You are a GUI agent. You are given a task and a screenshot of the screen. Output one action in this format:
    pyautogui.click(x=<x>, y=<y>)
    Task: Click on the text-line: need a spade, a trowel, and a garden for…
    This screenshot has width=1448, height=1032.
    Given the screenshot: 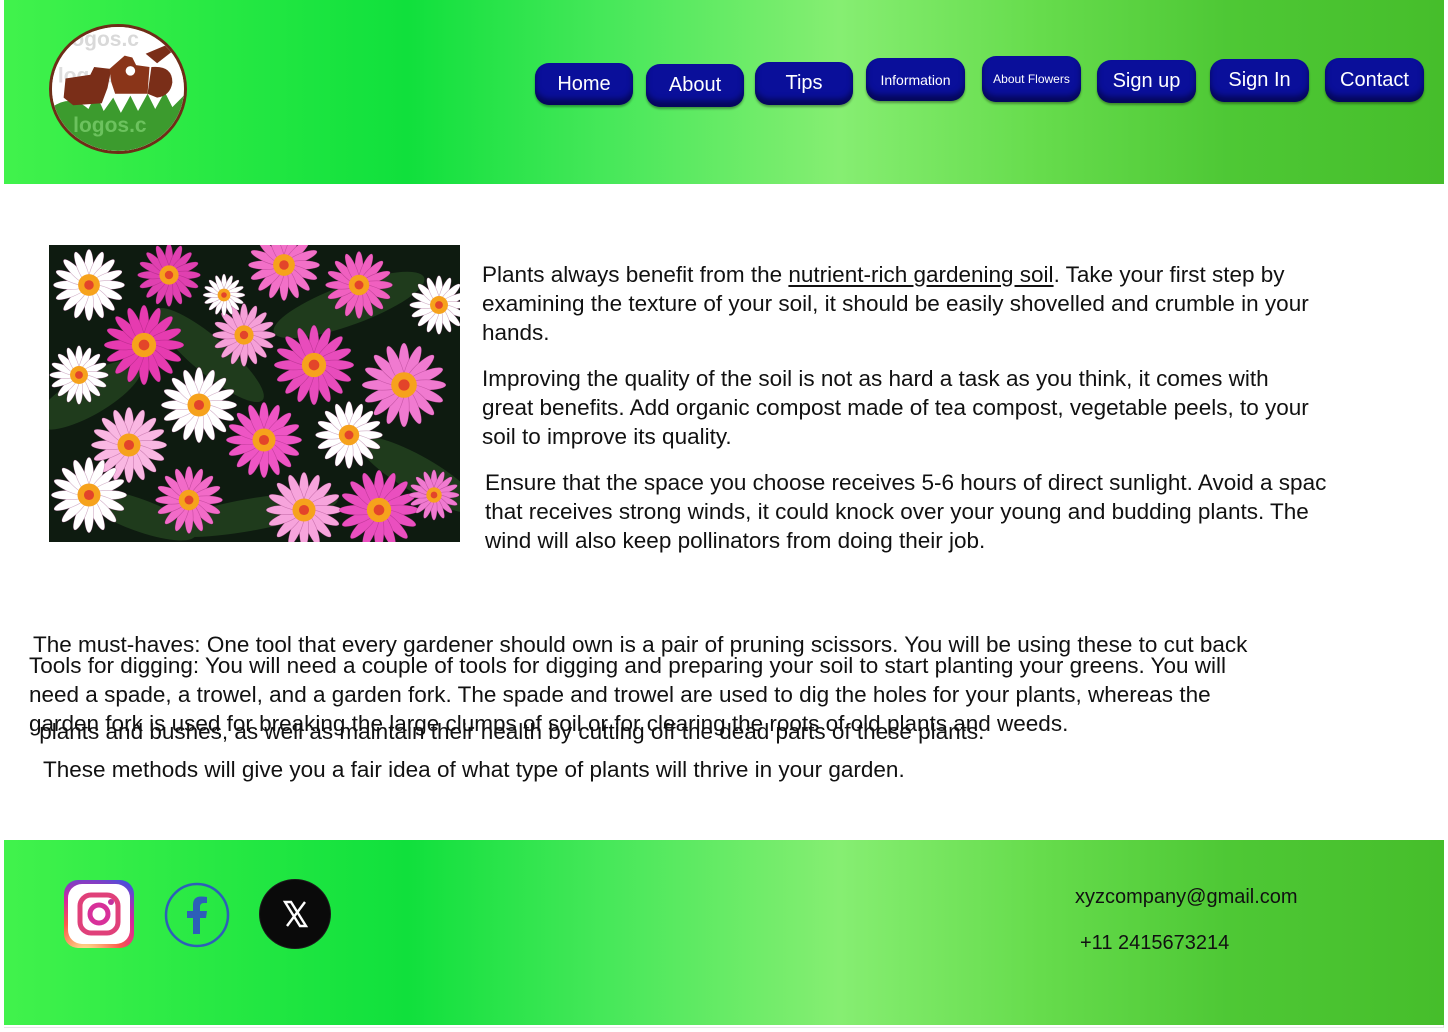 What is the action you would take?
    pyautogui.click(x=620, y=694)
    